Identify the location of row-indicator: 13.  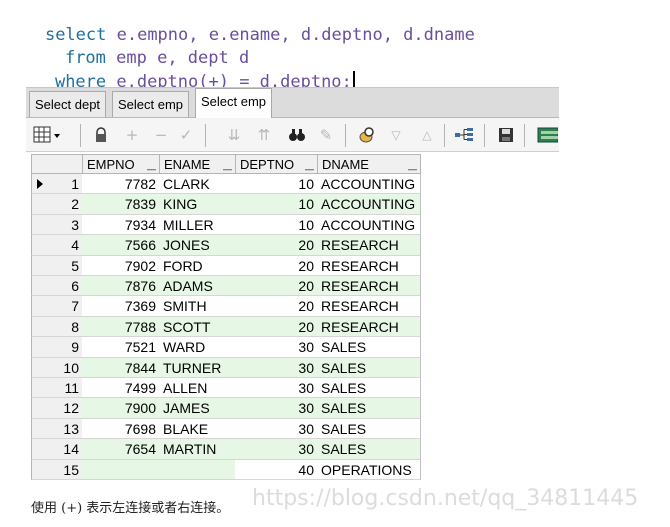
(57, 429).